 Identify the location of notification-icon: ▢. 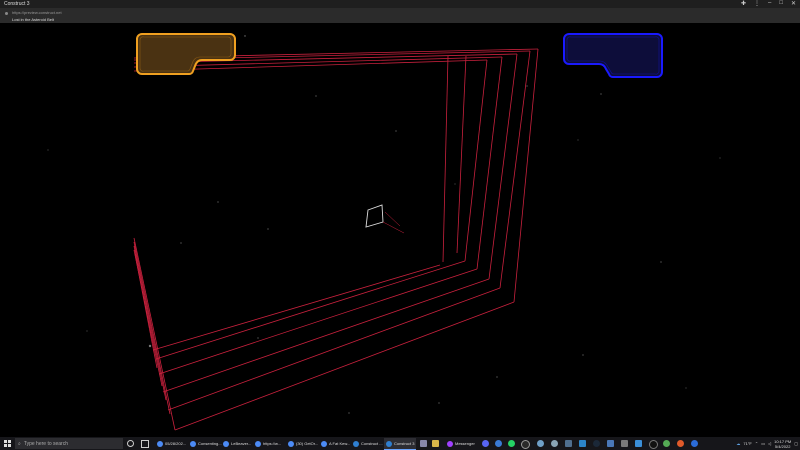
(796, 443).